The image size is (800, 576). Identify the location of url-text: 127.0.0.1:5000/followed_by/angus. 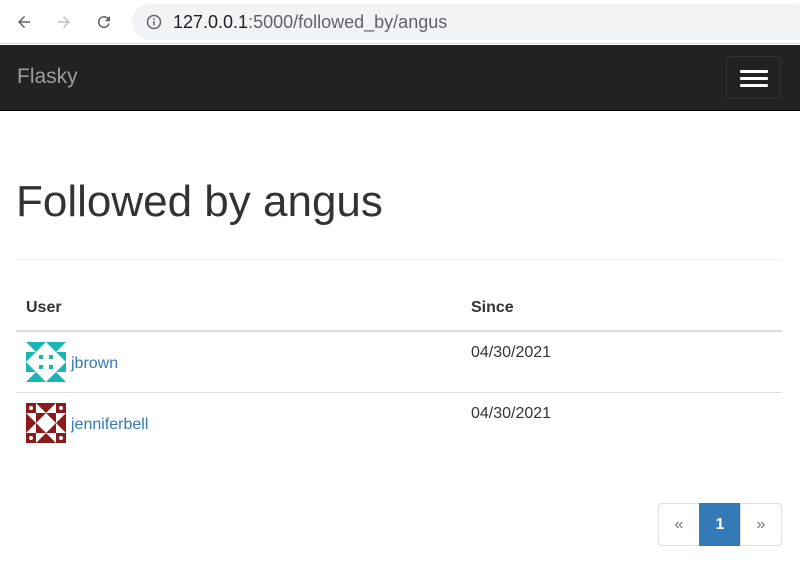
(310, 22).